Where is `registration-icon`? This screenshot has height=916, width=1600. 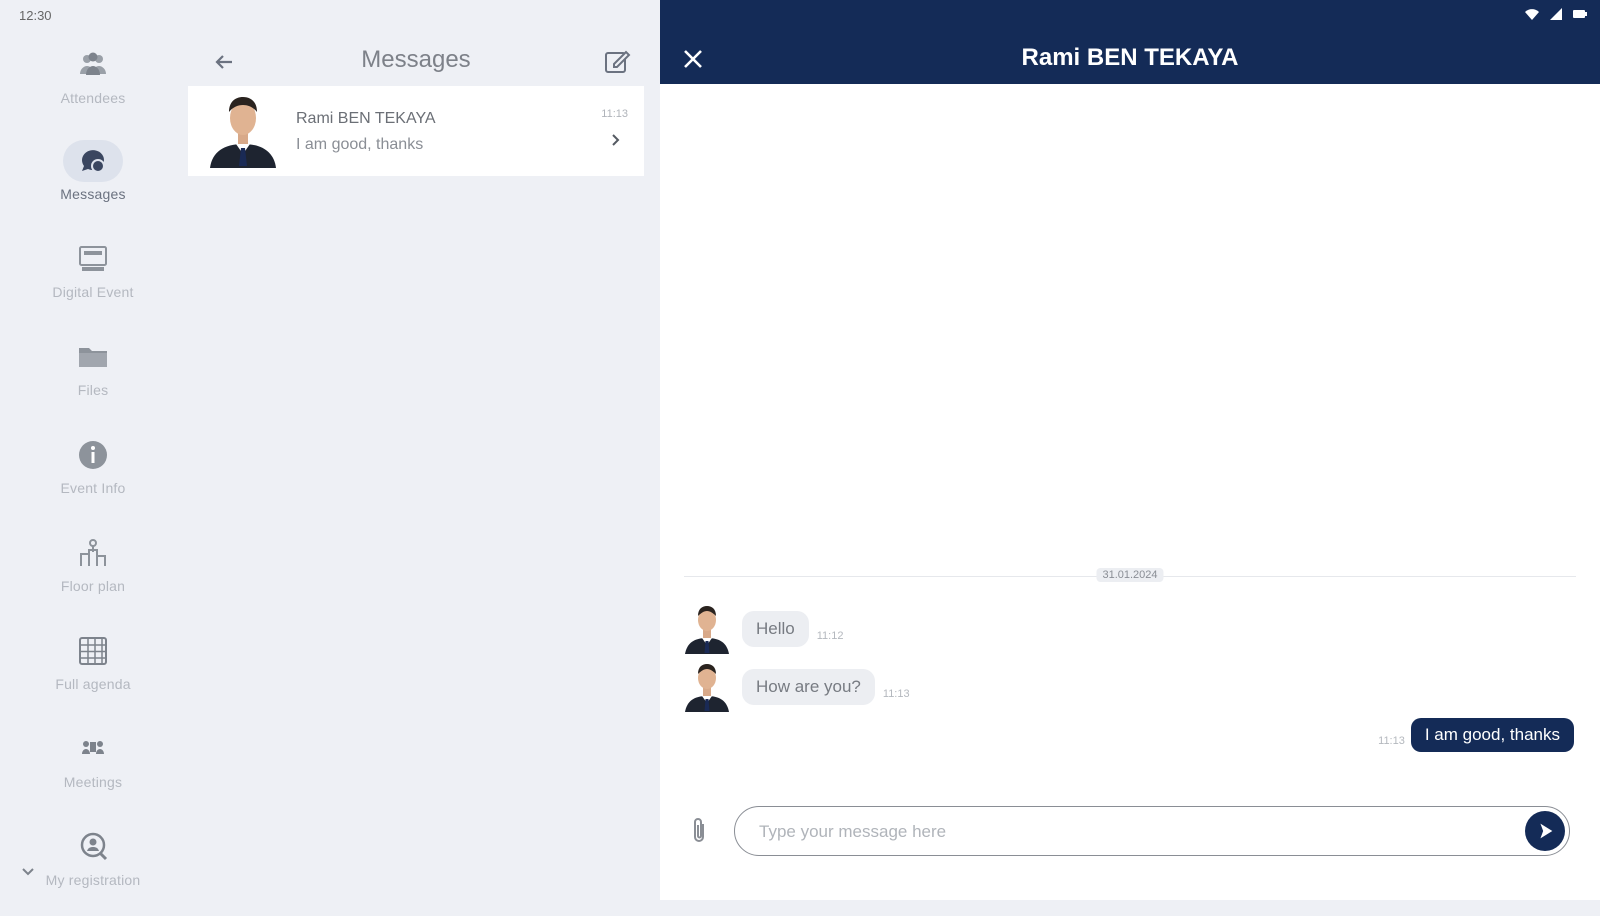 registration-icon is located at coordinates (93, 847).